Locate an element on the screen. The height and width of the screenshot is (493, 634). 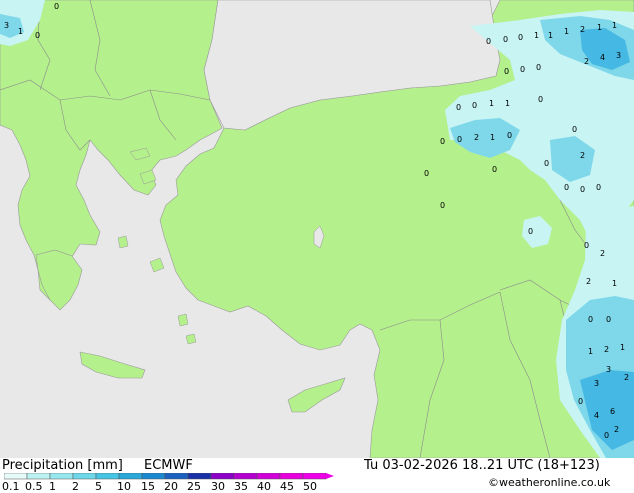
legend-label: 45 is located at coordinates (287, 486).